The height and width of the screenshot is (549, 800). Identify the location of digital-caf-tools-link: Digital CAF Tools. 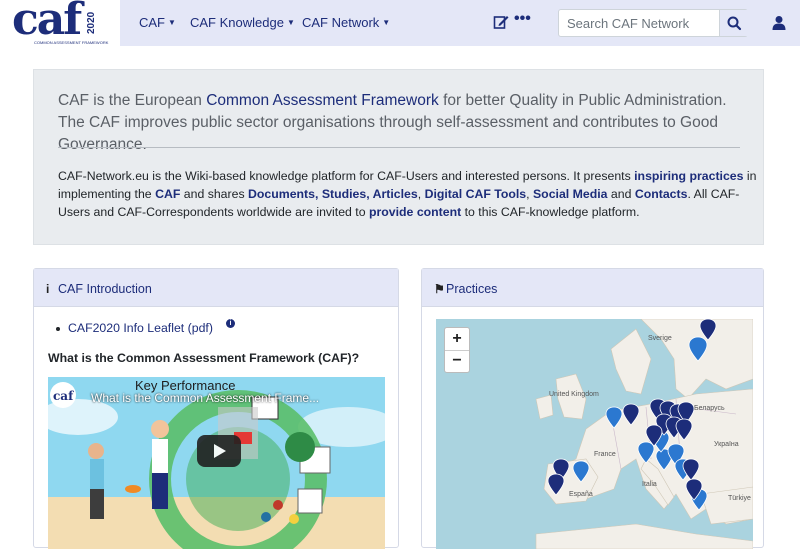
(476, 194).